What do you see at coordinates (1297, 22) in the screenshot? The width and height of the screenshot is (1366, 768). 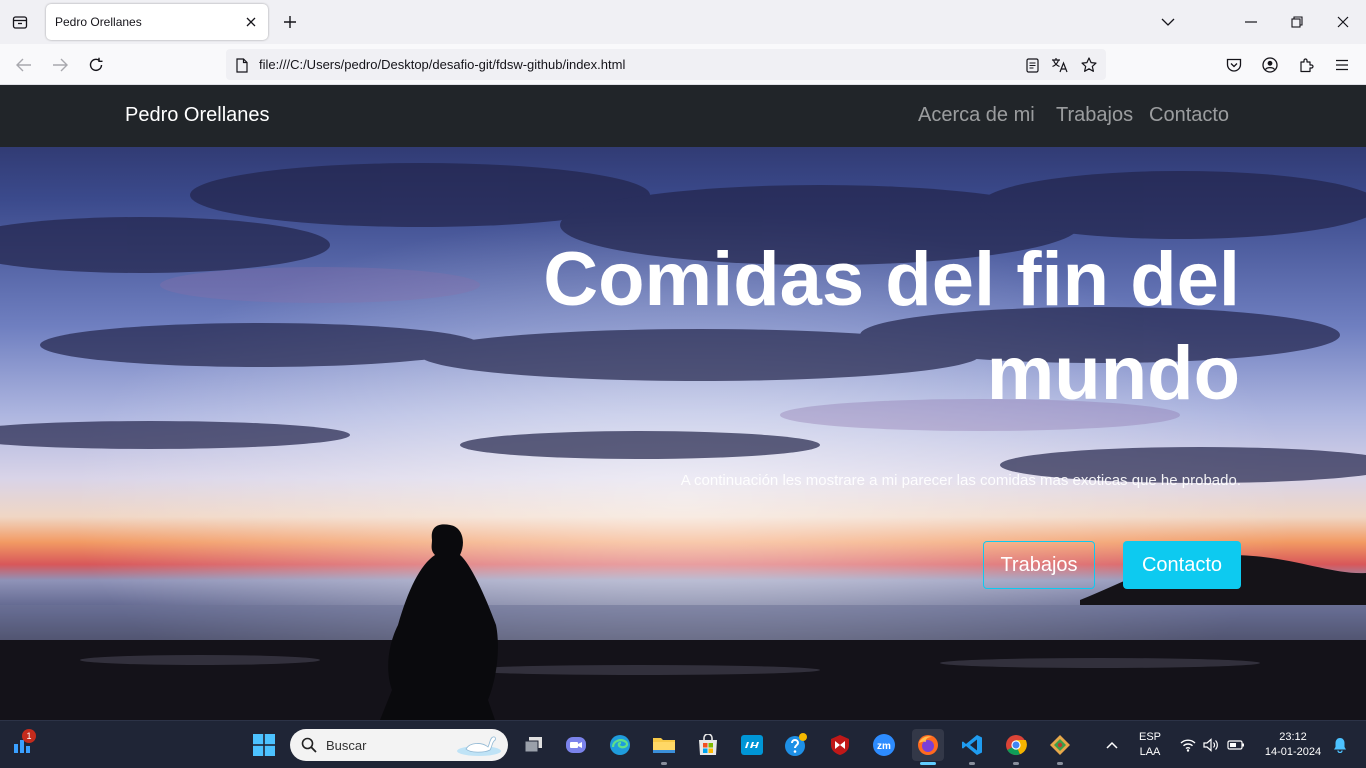 I see `restore-icon` at bounding box center [1297, 22].